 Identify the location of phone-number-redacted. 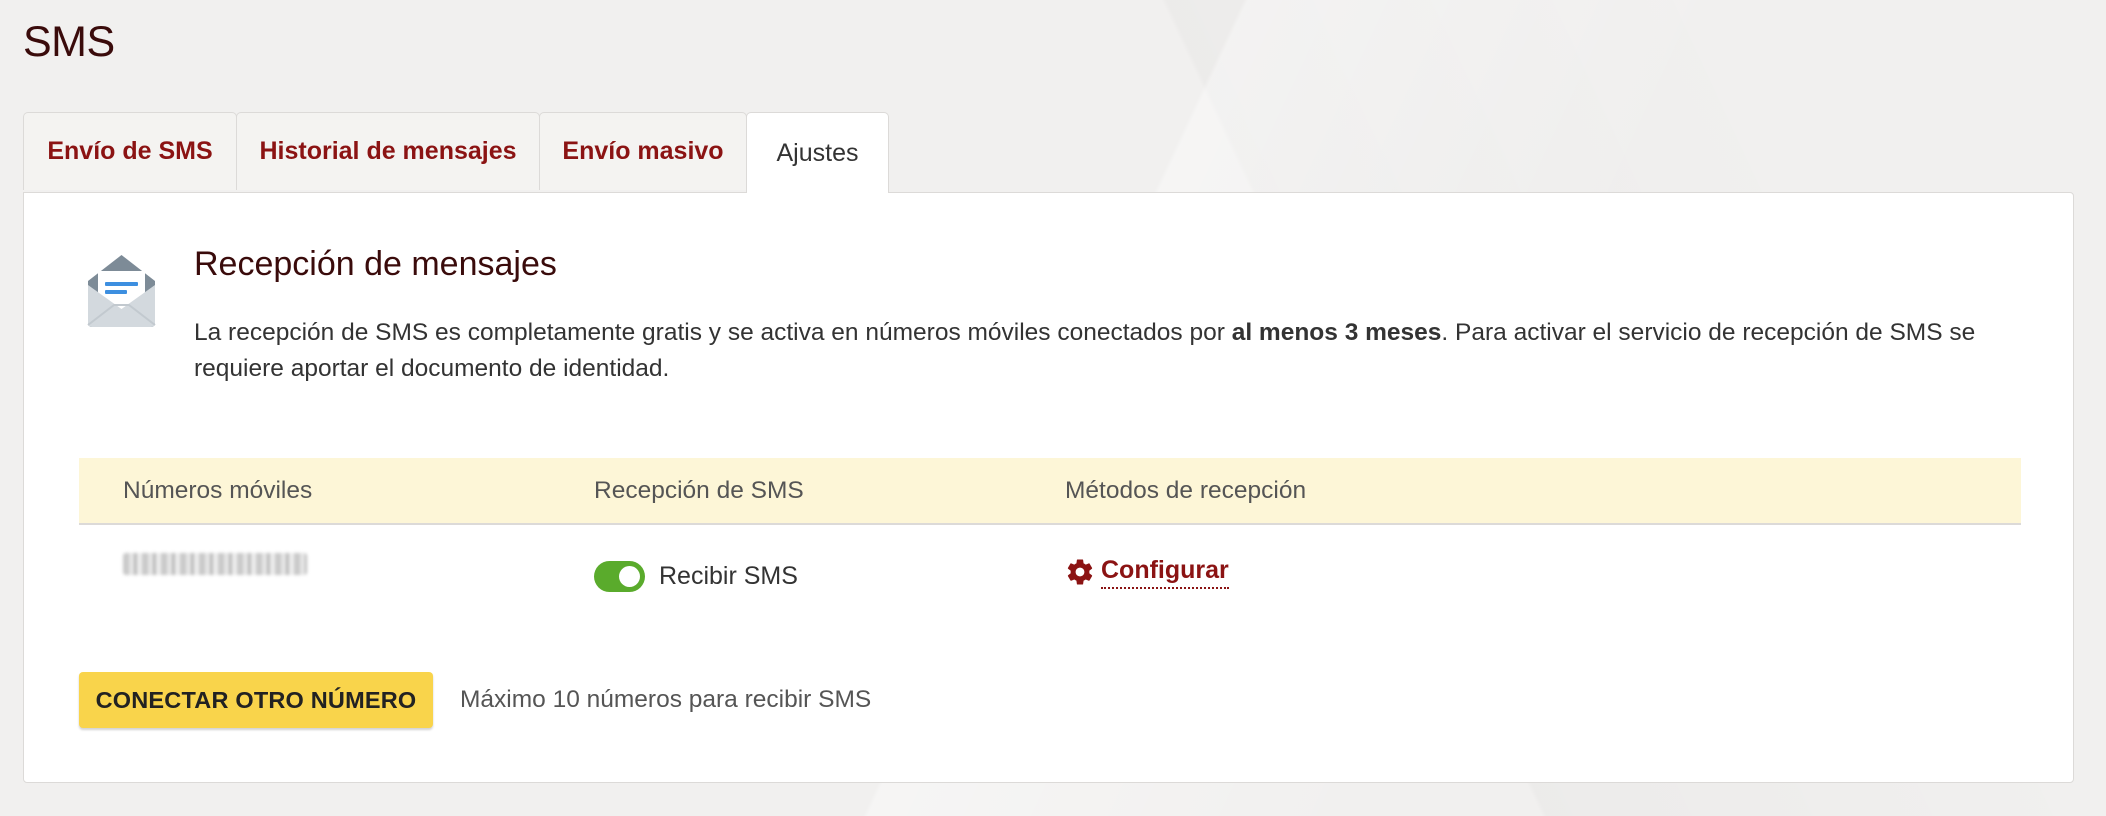
(215, 564).